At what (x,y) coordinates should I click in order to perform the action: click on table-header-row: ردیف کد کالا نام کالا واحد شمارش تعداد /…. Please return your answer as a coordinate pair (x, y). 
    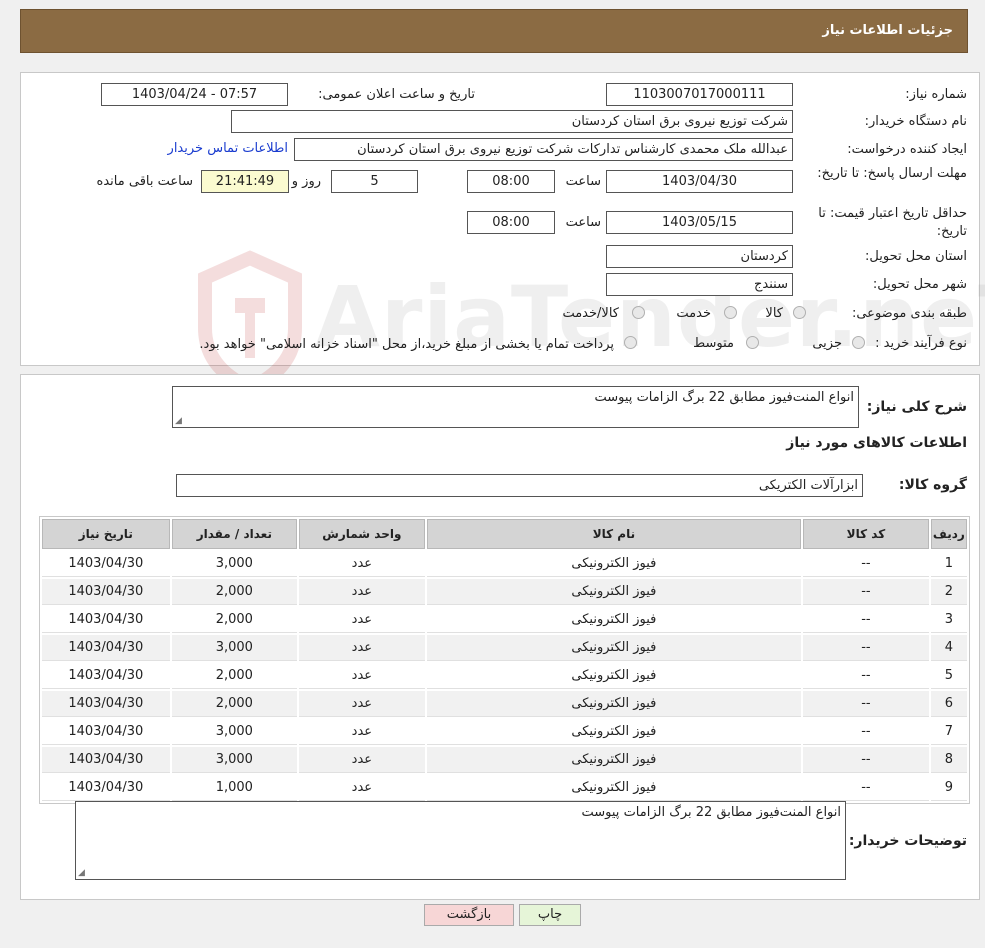
    Looking at the image, I should click on (504, 534).